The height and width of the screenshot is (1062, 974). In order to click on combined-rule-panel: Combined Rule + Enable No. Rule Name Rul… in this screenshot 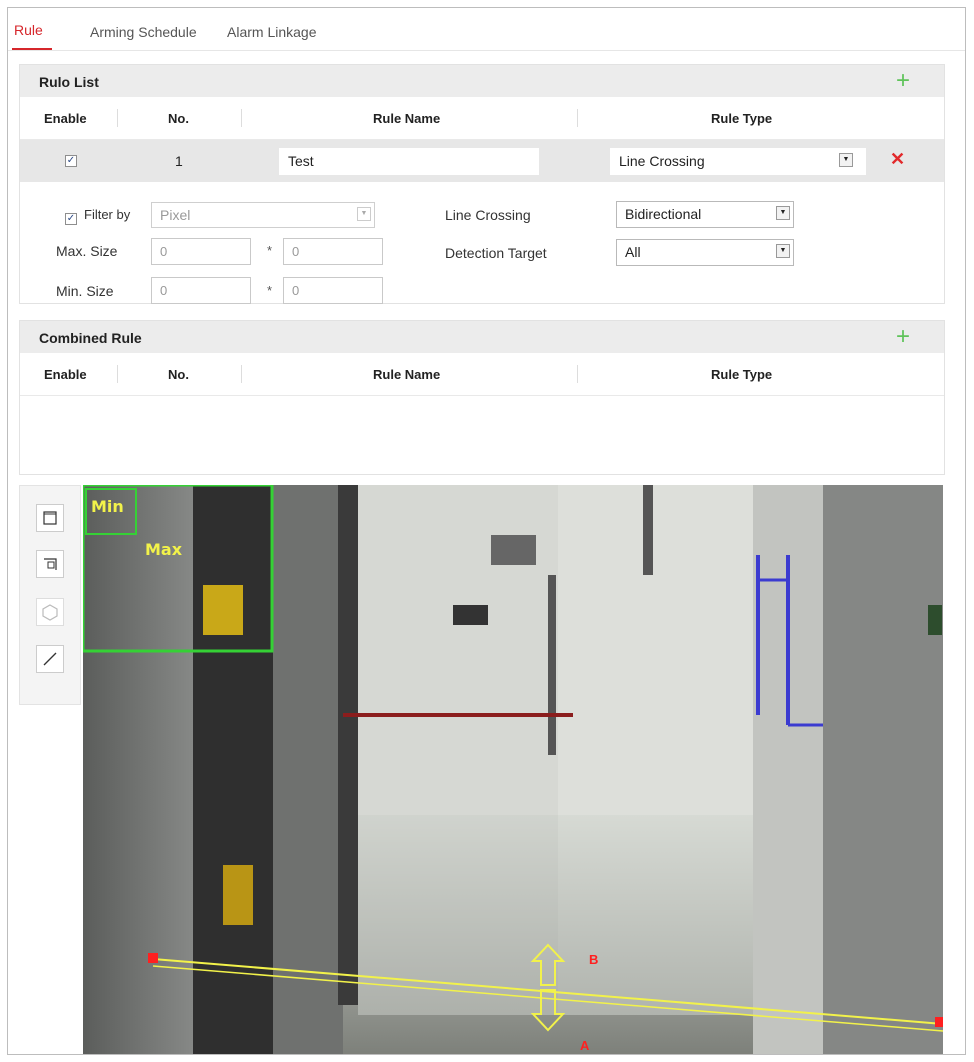, I will do `click(482, 397)`.